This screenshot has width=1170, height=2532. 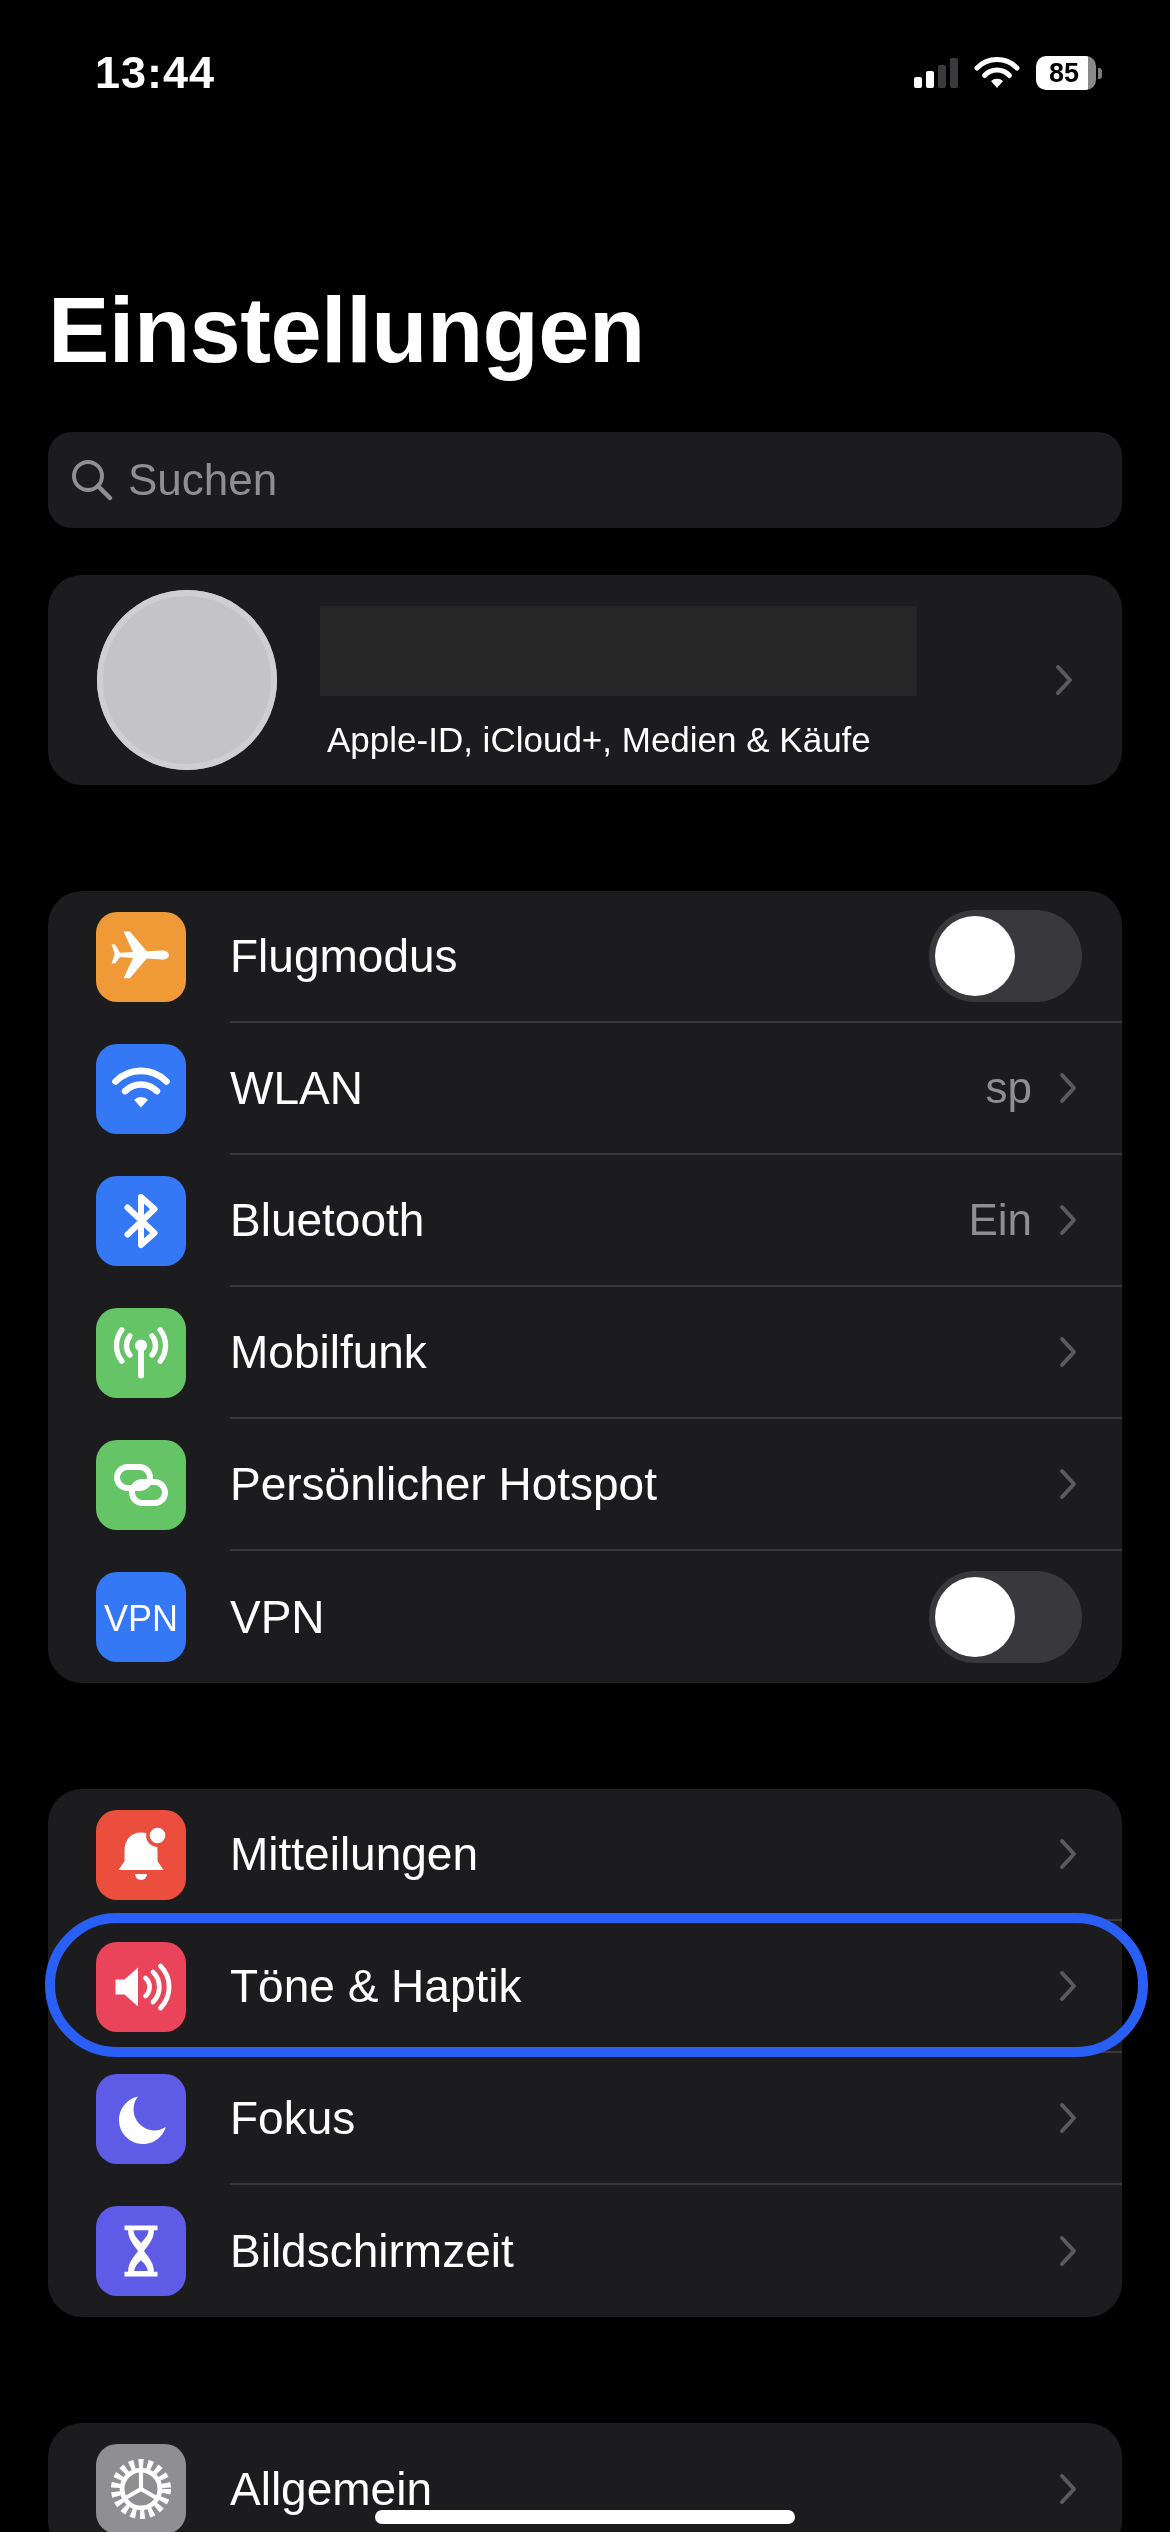 What do you see at coordinates (1008, 1088) in the screenshot?
I see `row-value: sp` at bounding box center [1008, 1088].